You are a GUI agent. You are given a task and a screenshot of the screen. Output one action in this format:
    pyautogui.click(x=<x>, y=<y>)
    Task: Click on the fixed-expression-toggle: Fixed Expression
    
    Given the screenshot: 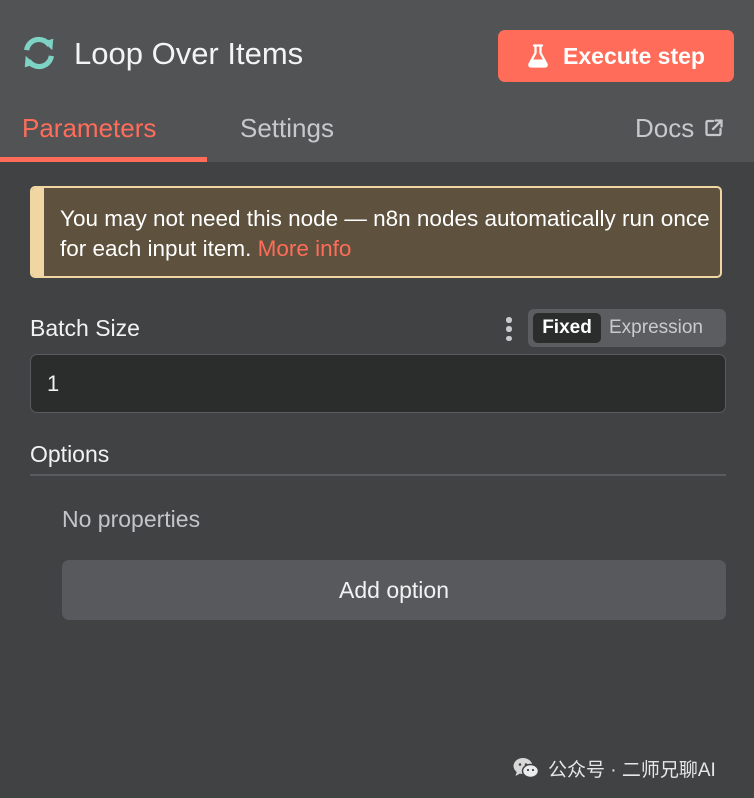 What is the action you would take?
    pyautogui.click(x=627, y=328)
    